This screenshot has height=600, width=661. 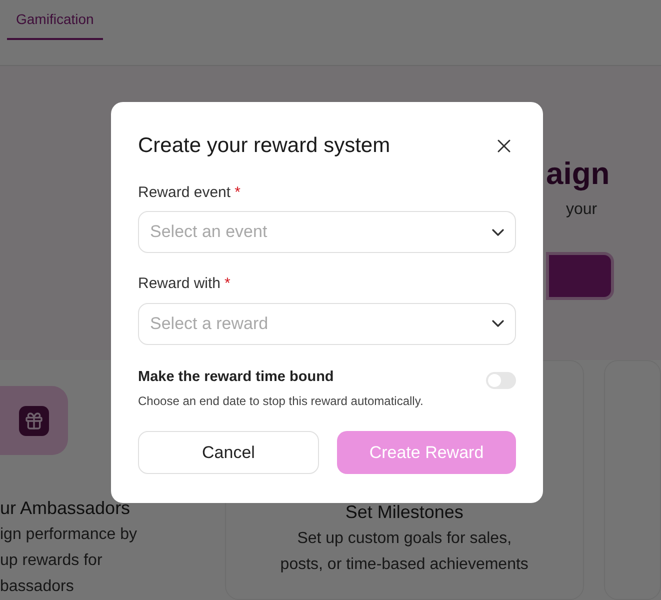 I want to click on toggle-description: Choose an end date to stop this reward automatically., so click(x=281, y=401).